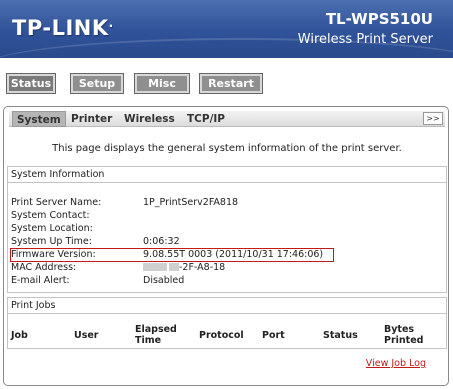  What do you see at coordinates (227, 306) in the screenshot?
I see `section-title: Print Jobs` at bounding box center [227, 306].